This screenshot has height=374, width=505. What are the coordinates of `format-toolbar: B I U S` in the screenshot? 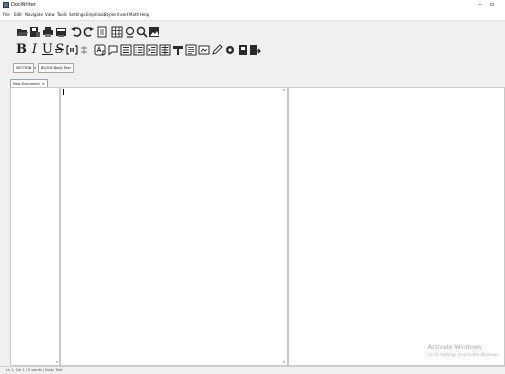 It's located at (138, 51).